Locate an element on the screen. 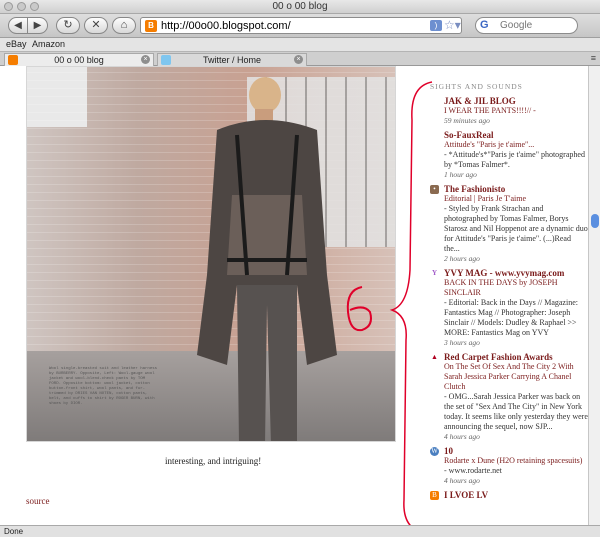 Image resolution: width=600 pixels, height=537 pixels. address-bar: B ) ☆▾ is located at coordinates (301, 25).